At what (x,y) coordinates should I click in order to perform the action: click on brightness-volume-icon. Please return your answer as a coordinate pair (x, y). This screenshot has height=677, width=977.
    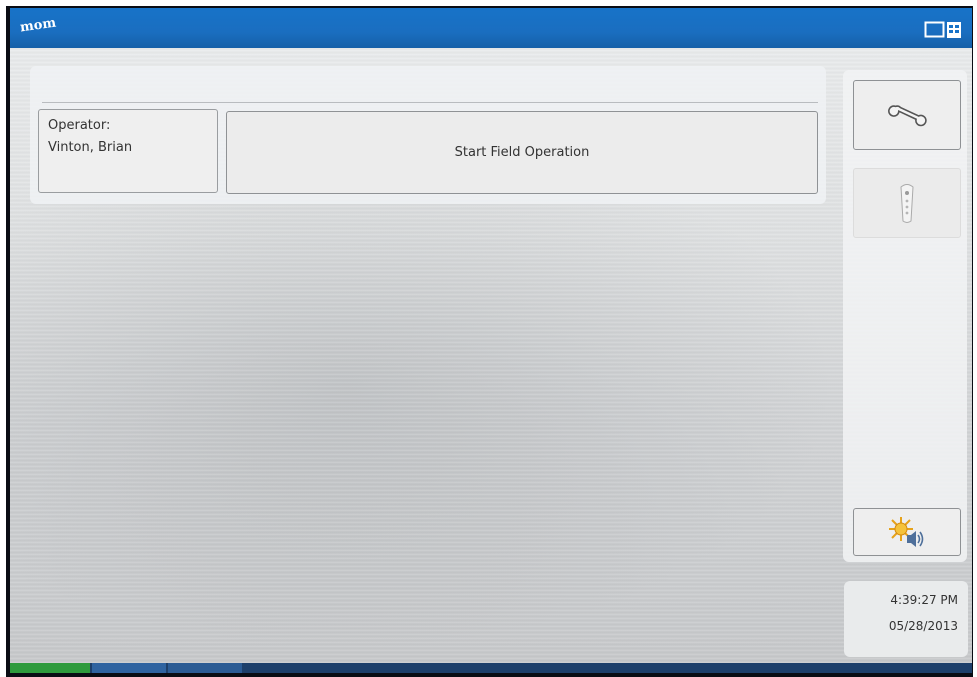
    Looking at the image, I should click on (906, 532).